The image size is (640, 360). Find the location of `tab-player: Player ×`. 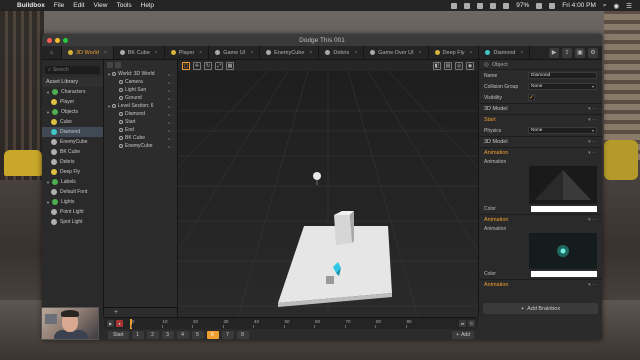

tab-player: Player × is located at coordinates (187, 52).